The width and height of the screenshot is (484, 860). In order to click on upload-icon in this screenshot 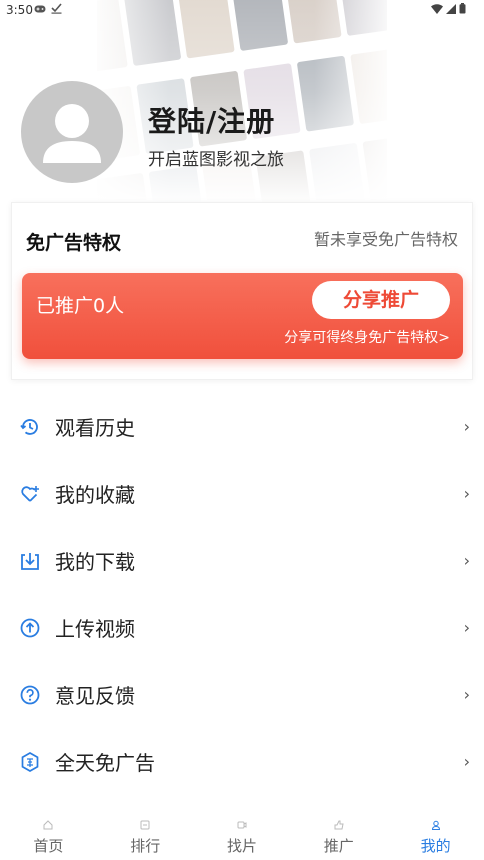, I will do `click(30, 627)`.